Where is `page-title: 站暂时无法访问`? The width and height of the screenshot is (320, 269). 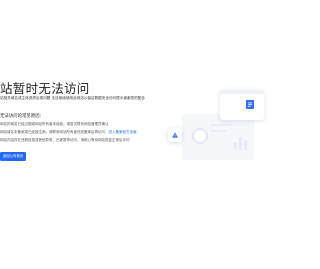
page-title: 站暂时无法访问 is located at coordinates (45, 88).